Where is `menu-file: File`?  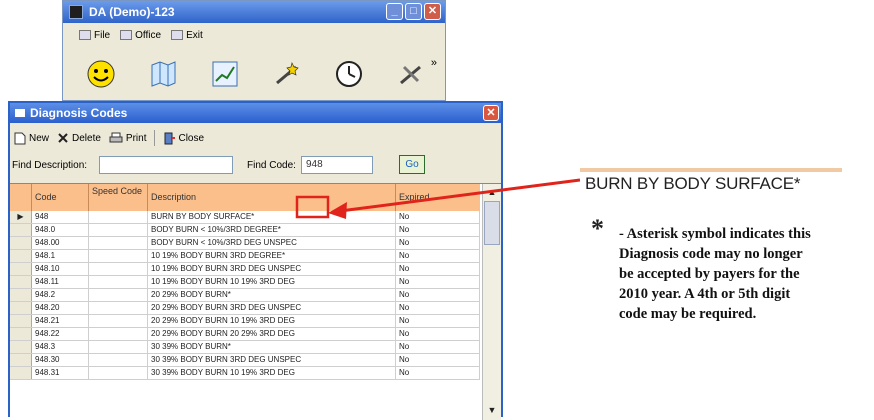 menu-file: File is located at coordinates (94, 35).